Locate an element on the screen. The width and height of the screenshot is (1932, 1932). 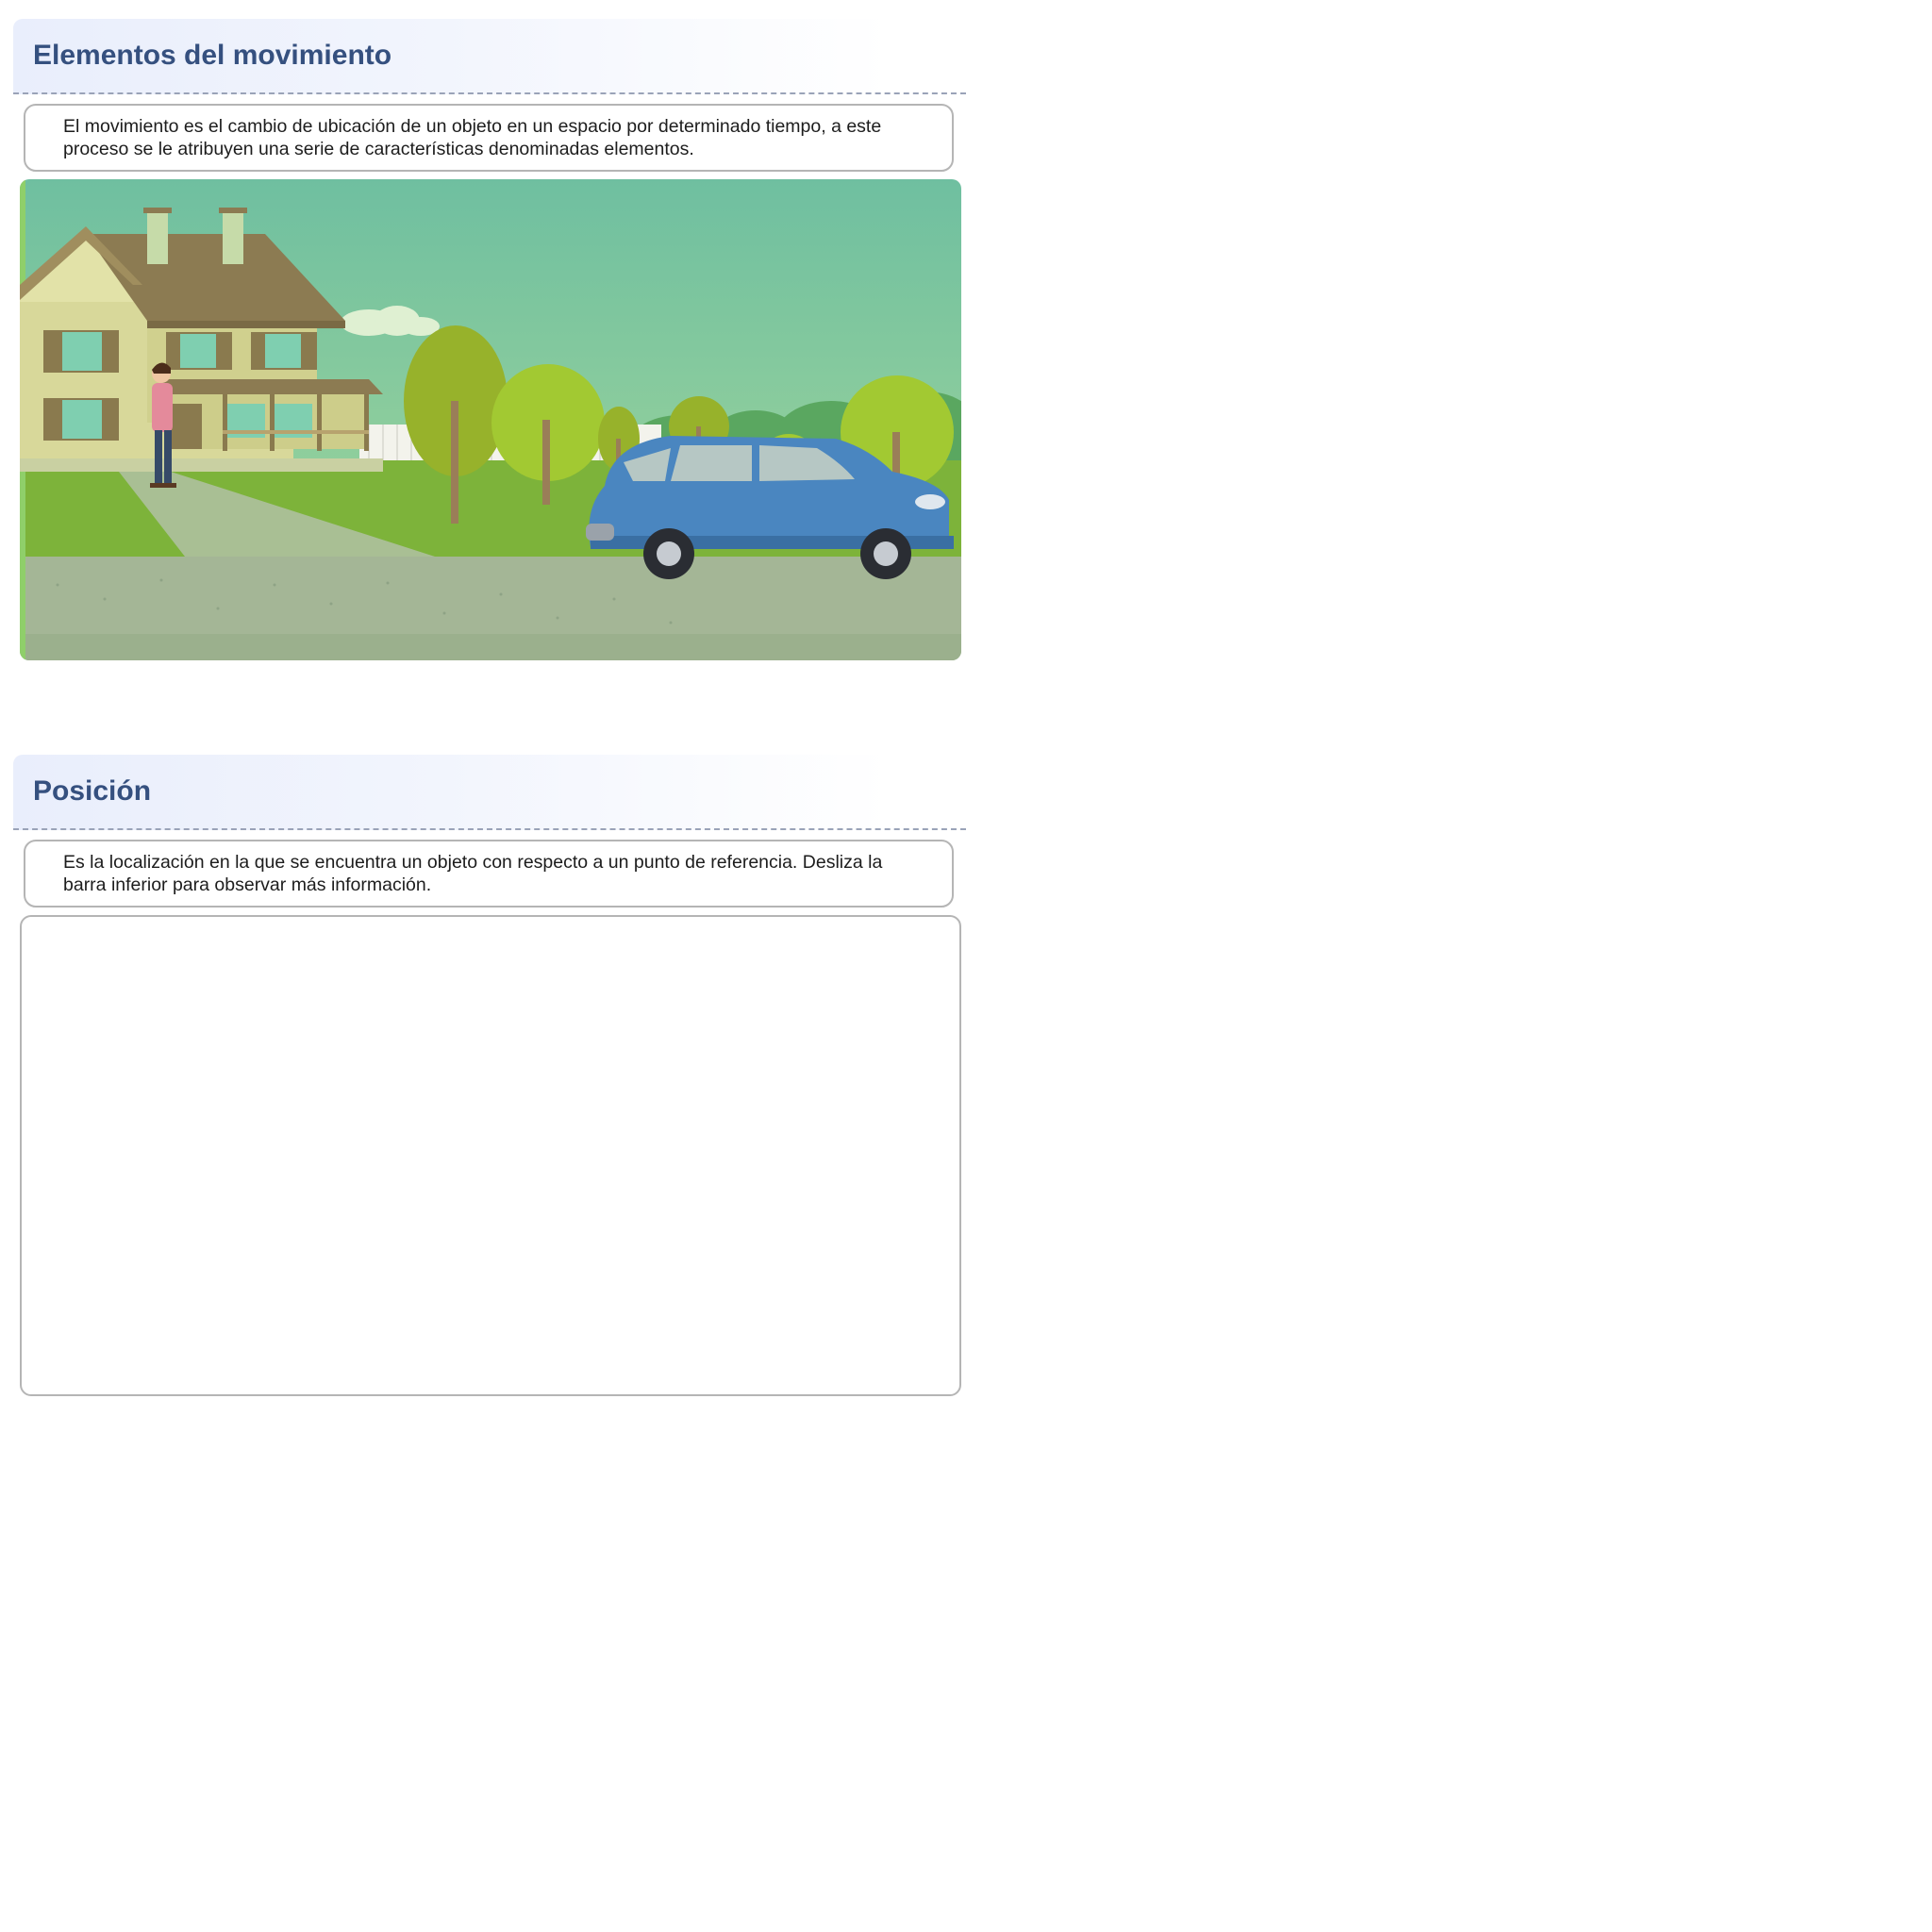
section-header: Posición is located at coordinates (490, 792).